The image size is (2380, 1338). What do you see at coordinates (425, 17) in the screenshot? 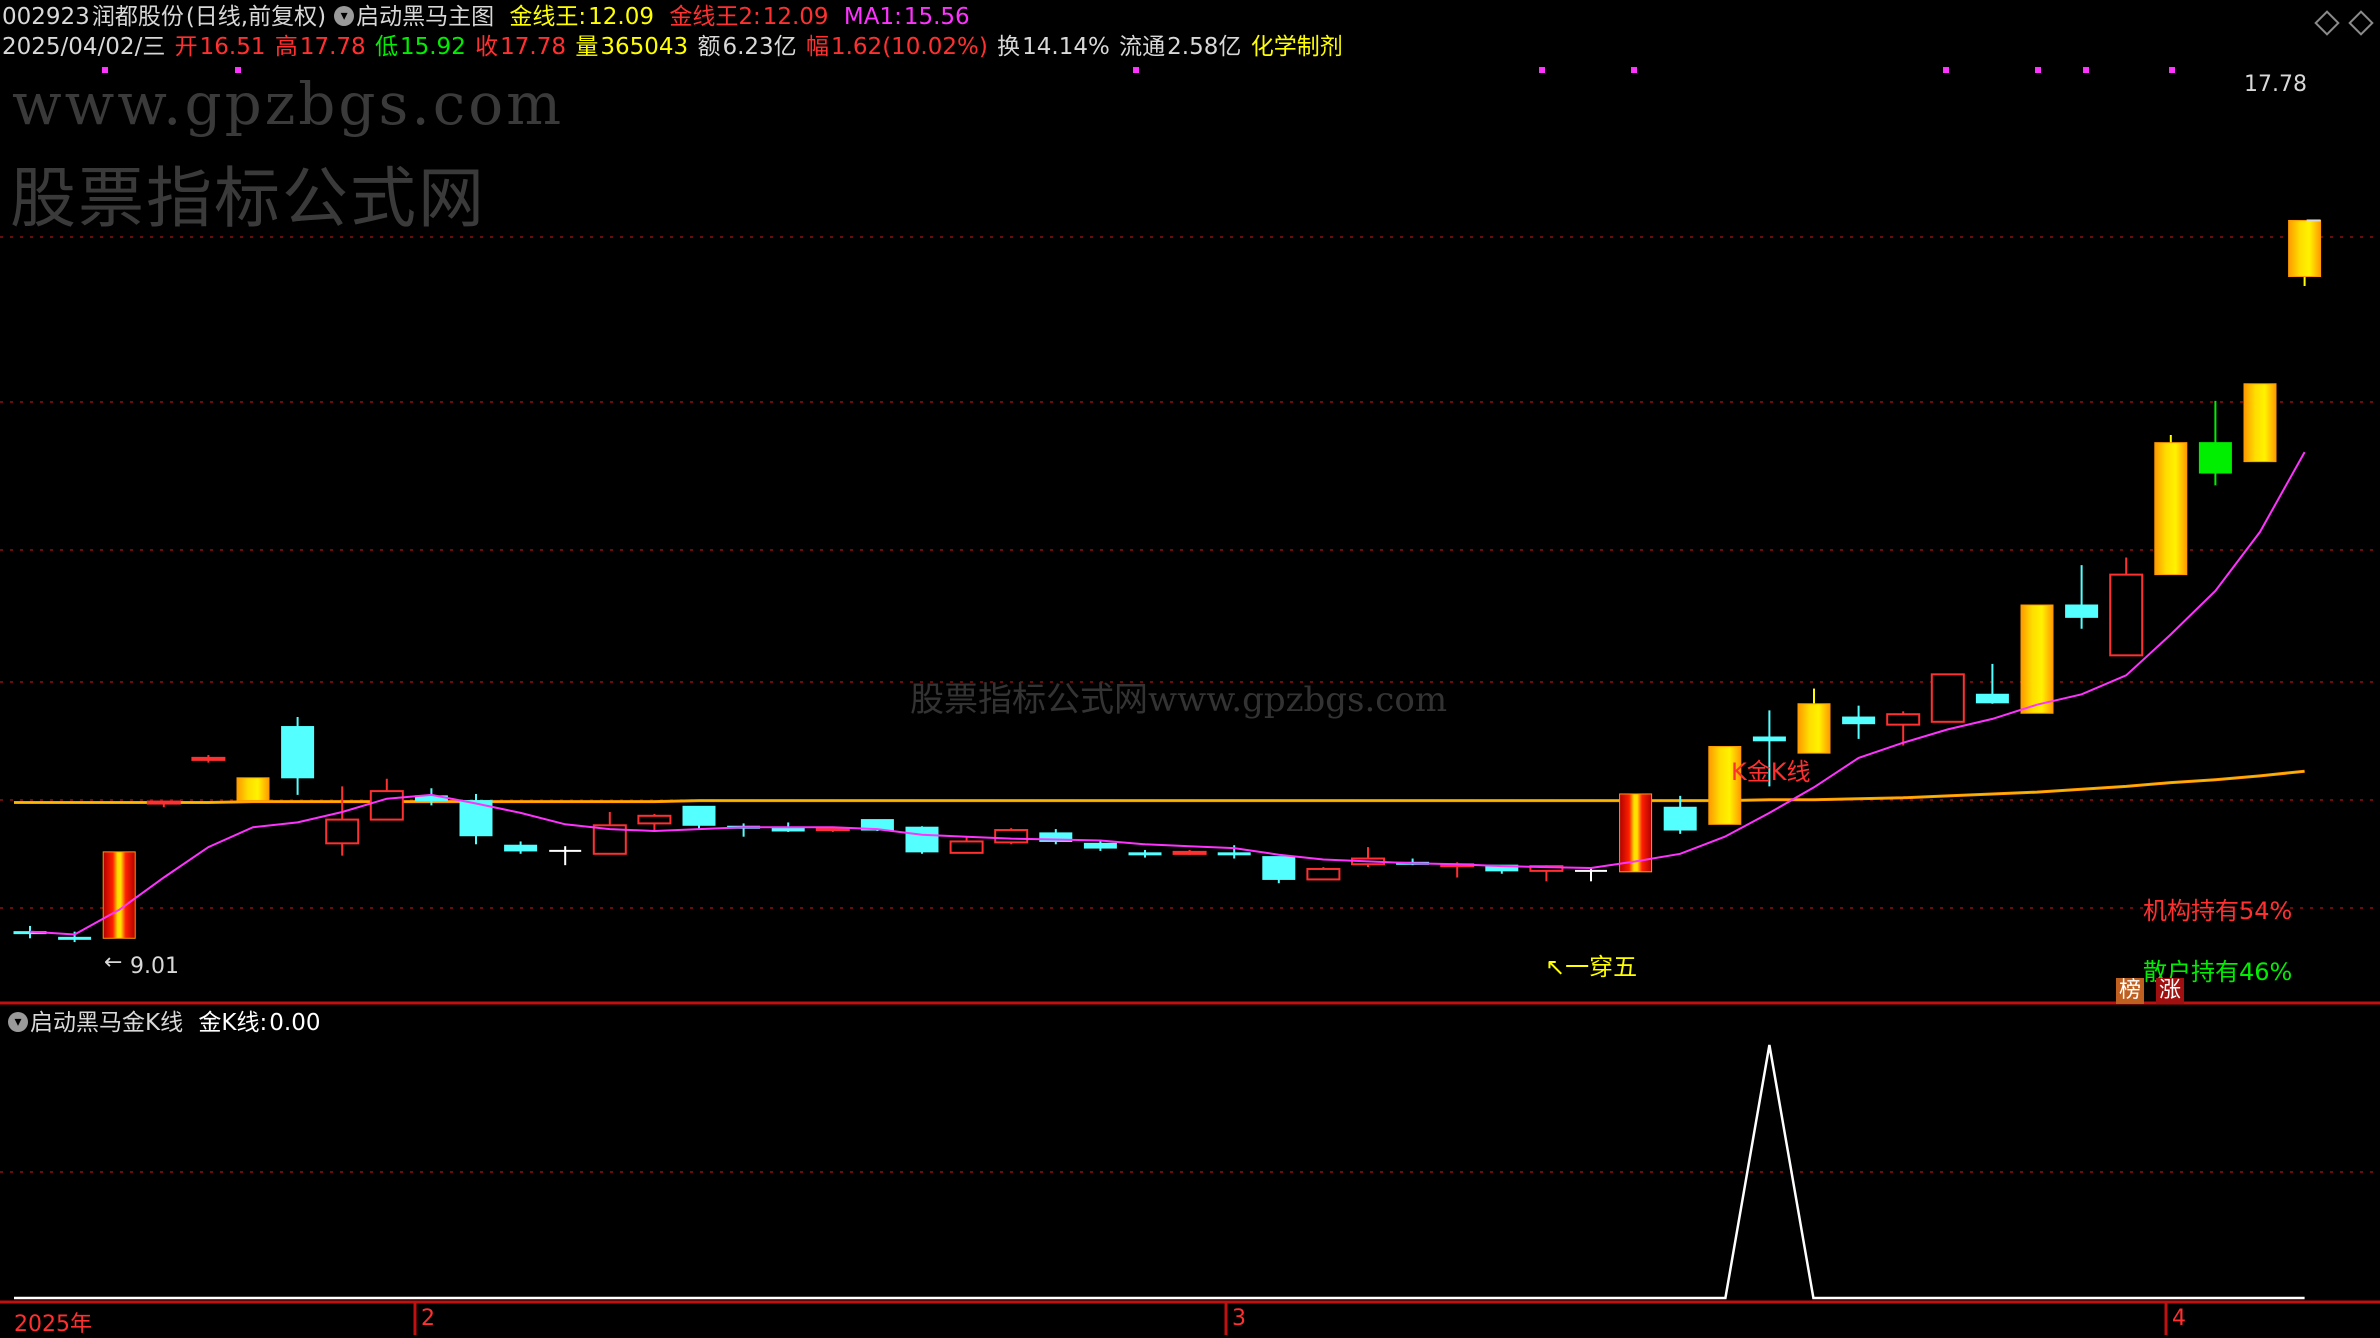
I see `indicator-name: 启动黑马主图` at bounding box center [425, 17].